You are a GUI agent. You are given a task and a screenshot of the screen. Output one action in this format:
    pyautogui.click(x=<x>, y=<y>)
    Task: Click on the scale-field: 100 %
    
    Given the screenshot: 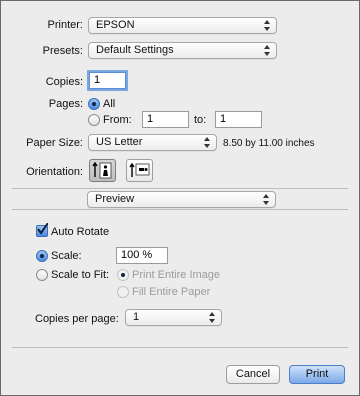 What is the action you would take?
    pyautogui.click(x=142, y=255)
    